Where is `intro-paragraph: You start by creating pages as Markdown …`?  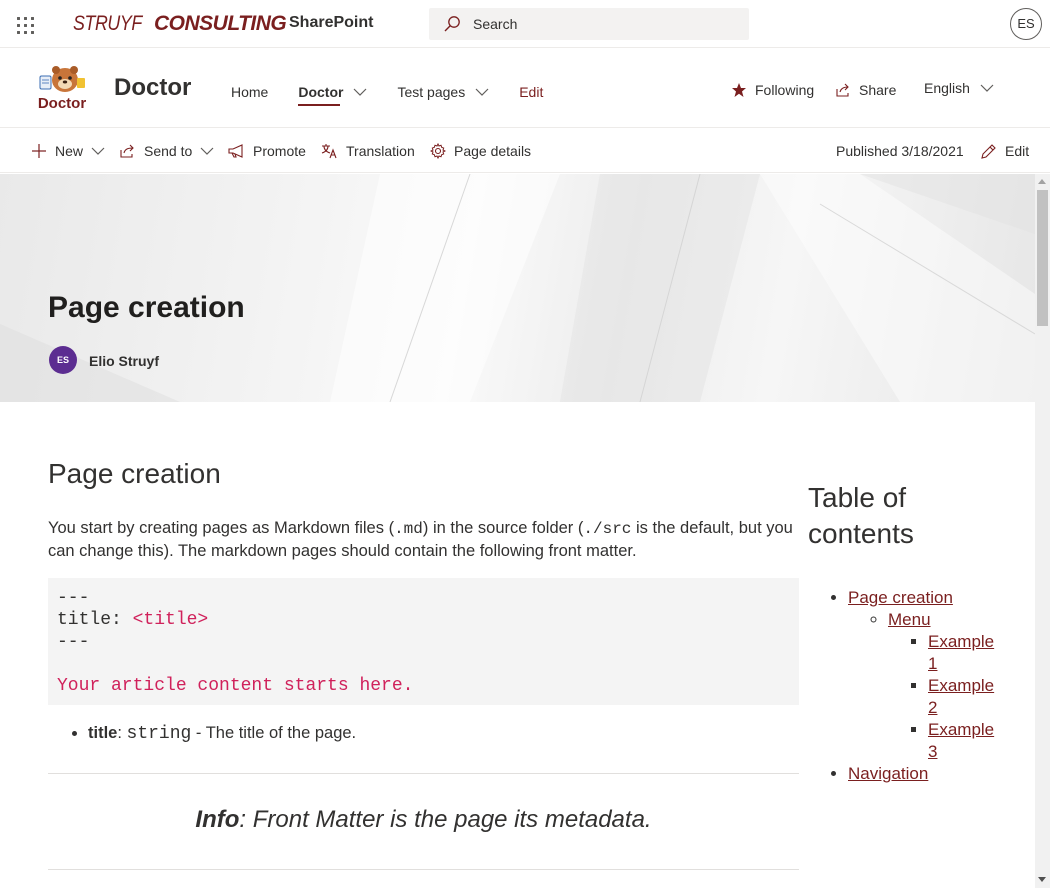
intro-paragraph: You start by creating pages as Markdown … is located at coordinates (423, 539).